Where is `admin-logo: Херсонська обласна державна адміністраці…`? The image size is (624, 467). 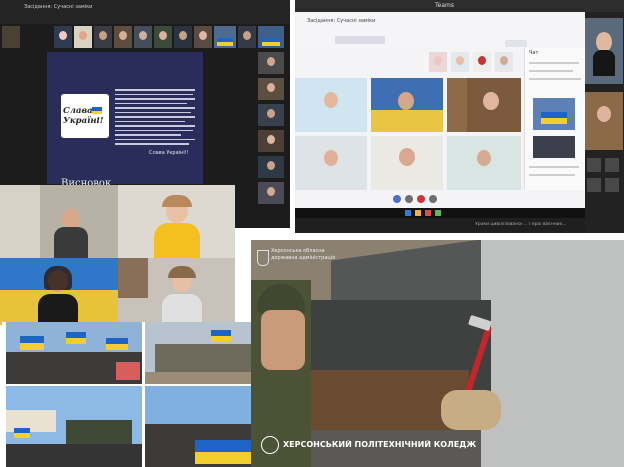 admin-logo: Херсонська обласна державна адміністраці… is located at coordinates (301, 260).